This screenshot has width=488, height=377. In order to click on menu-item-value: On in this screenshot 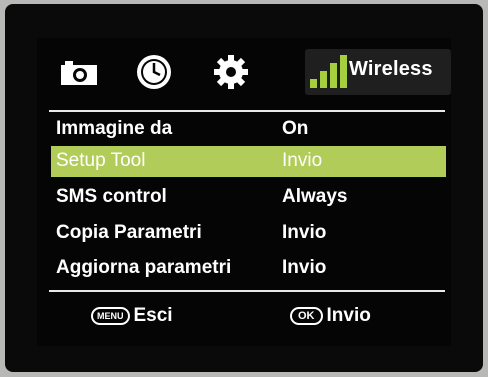, I will do `click(295, 128)`.